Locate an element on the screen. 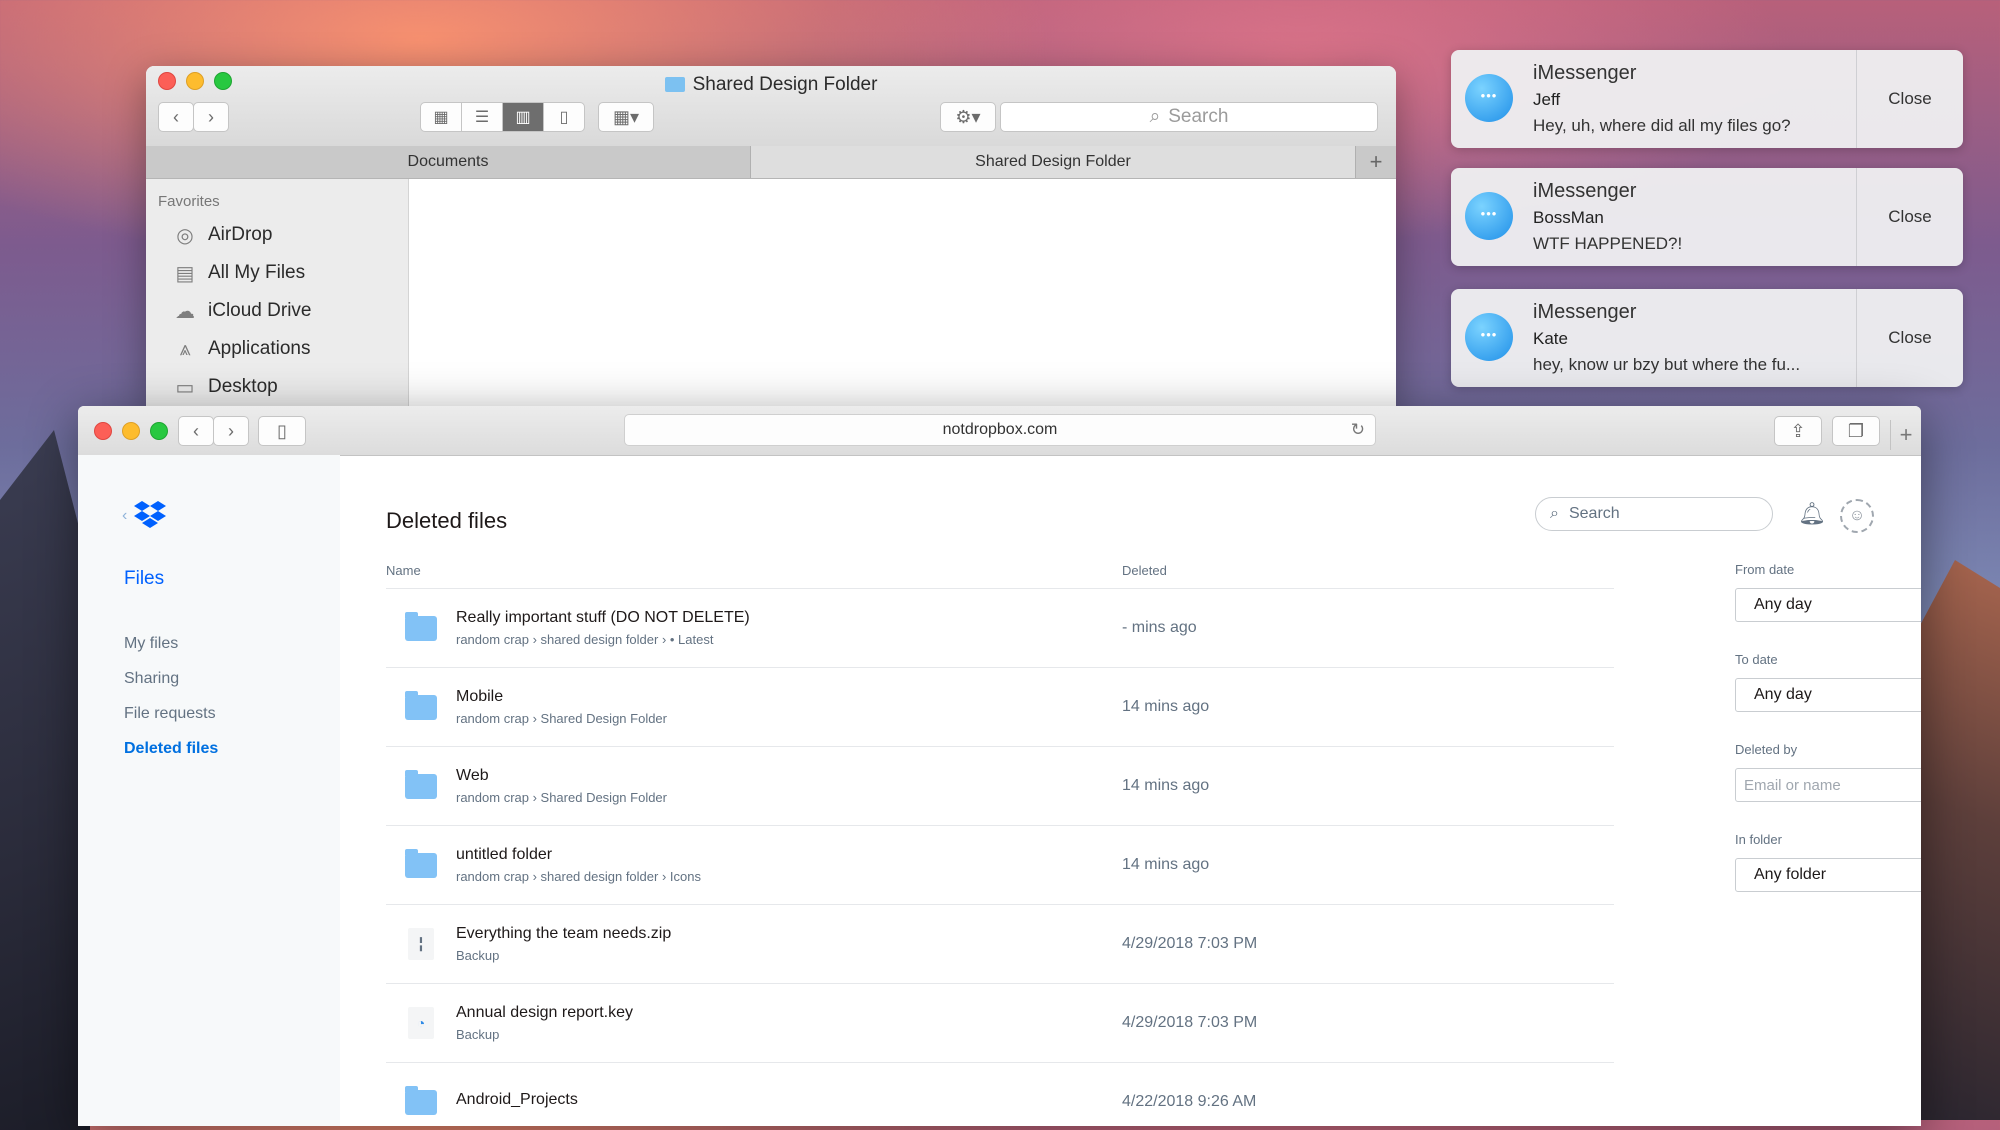 This screenshot has width=2000, height=1130. minimize-window-button is located at coordinates (131, 431).